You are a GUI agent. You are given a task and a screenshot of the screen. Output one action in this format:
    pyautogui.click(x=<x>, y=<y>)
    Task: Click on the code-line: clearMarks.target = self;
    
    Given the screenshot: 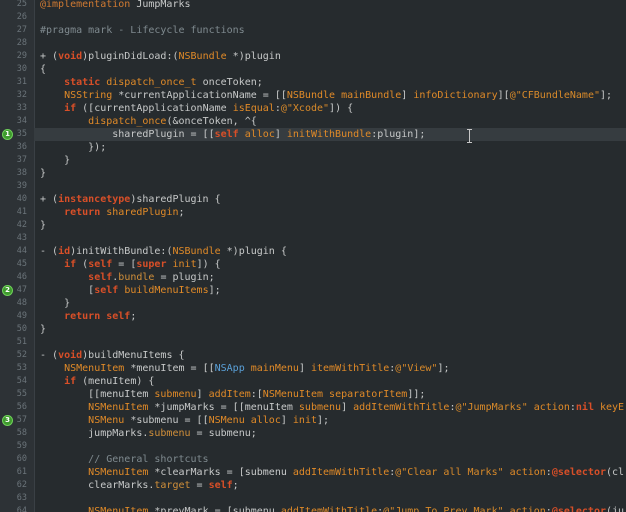 What is the action you would take?
    pyautogui.click(x=330, y=485)
    